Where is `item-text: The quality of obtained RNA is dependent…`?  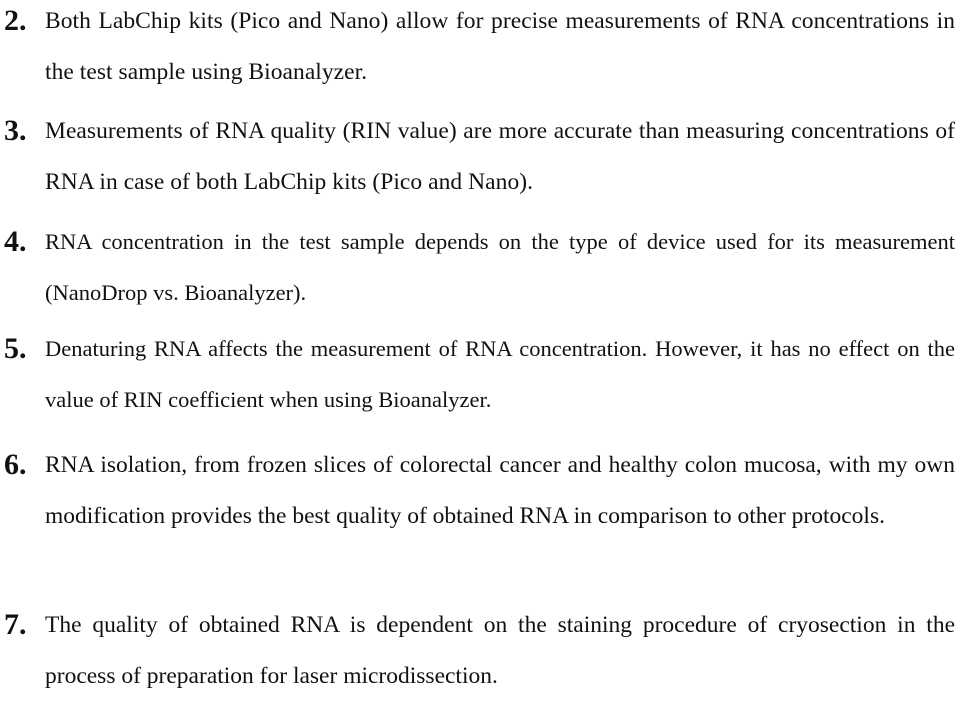
item-text: The quality of obtained RNA is dependent… is located at coordinates (500, 650).